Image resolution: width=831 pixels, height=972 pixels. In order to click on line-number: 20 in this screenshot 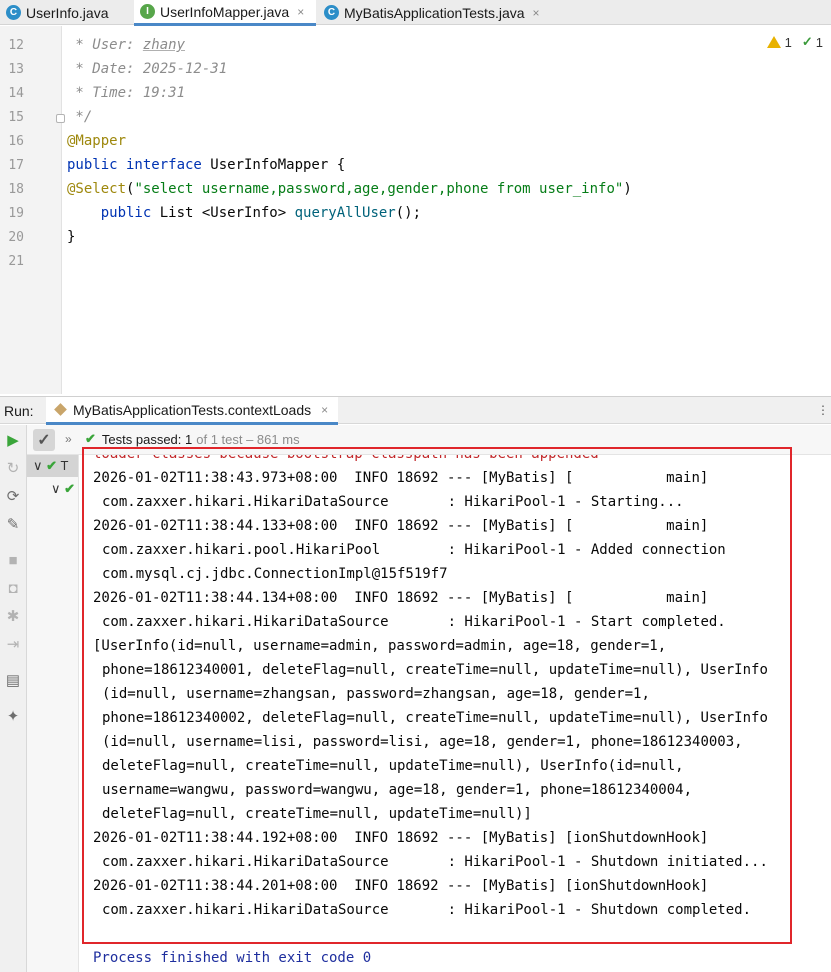, I will do `click(16, 237)`.